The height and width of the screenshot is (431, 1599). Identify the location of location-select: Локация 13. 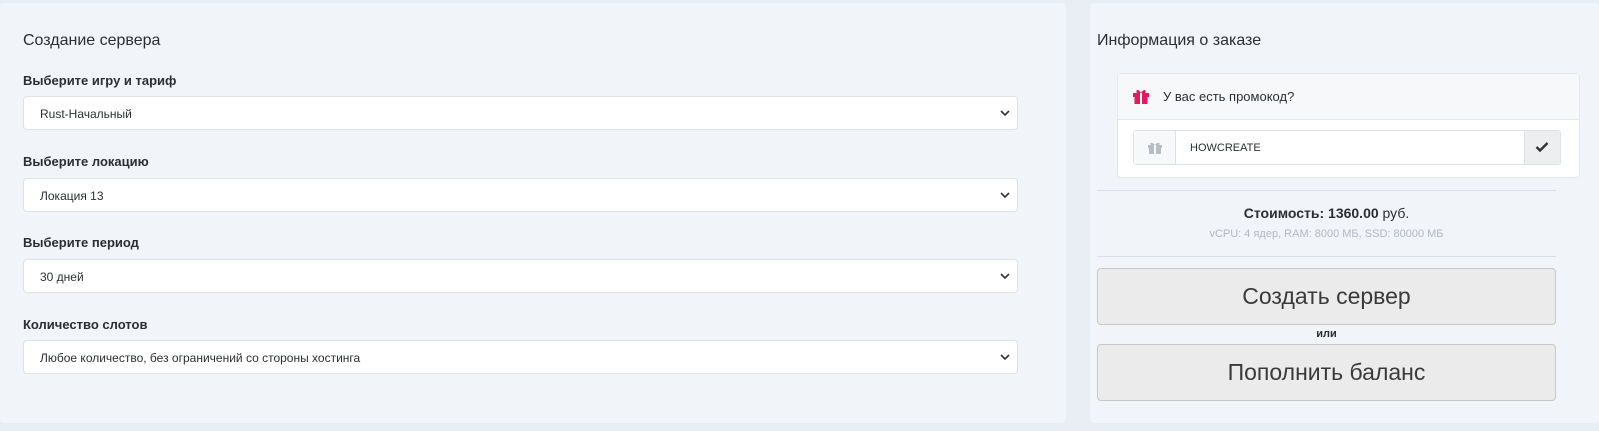
(520, 195).